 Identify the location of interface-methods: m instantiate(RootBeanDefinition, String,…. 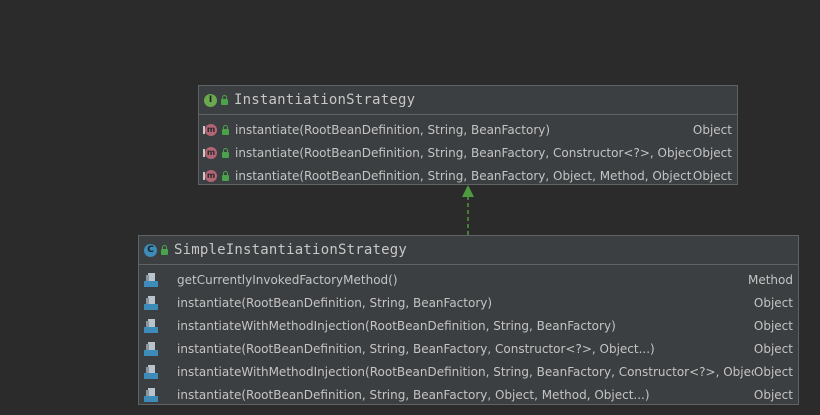
(468, 151).